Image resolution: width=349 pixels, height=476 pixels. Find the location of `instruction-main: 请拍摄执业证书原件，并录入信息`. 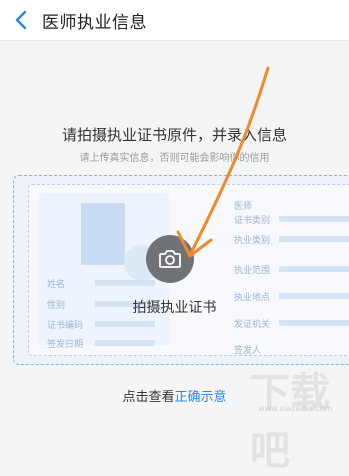

instruction-main: 请拍摄执业证书原件，并录入信息 is located at coordinates (174, 135).